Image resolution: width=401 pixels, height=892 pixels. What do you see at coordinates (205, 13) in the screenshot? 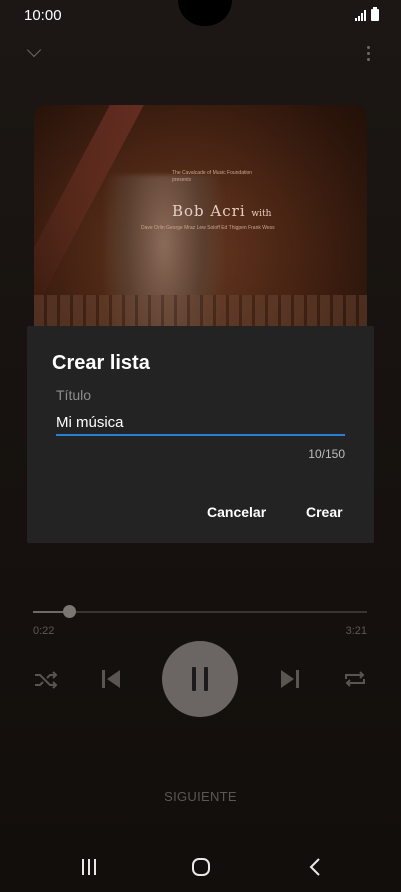
I see `camera-notch` at bounding box center [205, 13].